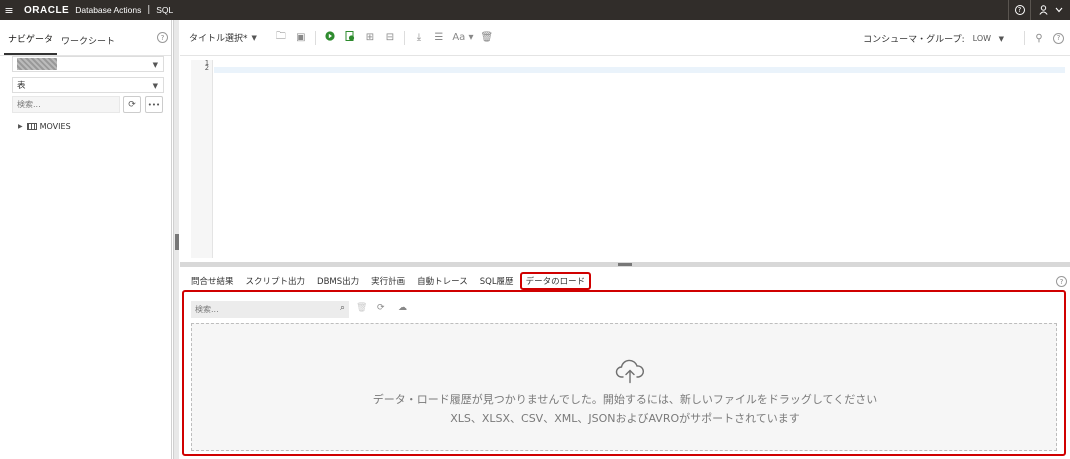  What do you see at coordinates (301, 37) in the screenshot?
I see `save-icon: ▣` at bounding box center [301, 37].